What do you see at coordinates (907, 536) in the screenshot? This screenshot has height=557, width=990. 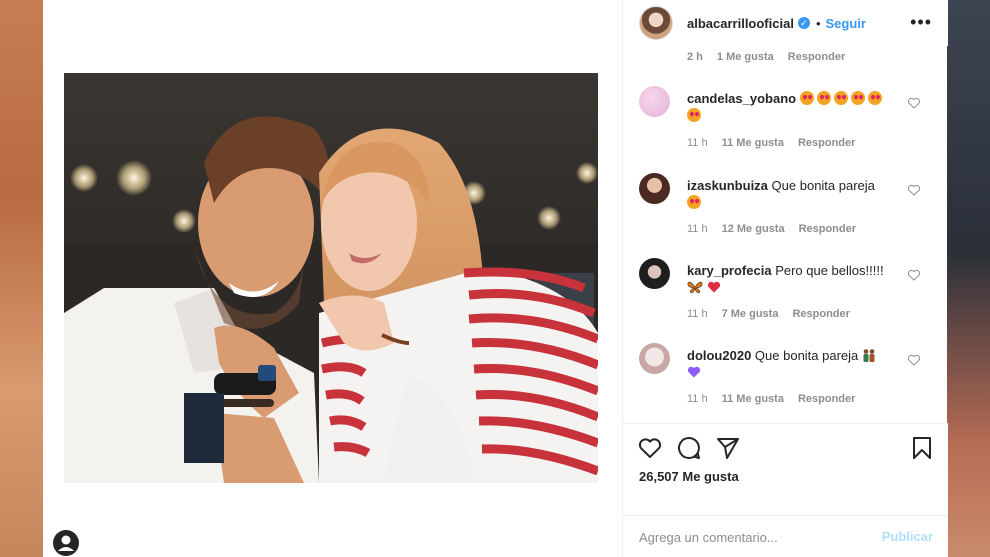 I see `publish-button: Publicar` at bounding box center [907, 536].